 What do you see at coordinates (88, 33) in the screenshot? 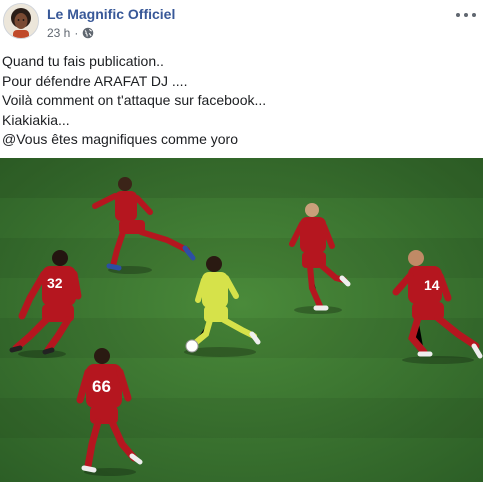
I see `globe-icon` at bounding box center [88, 33].